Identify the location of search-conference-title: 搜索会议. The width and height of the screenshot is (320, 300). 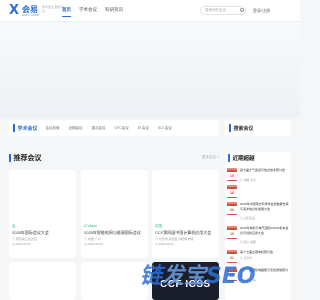
(243, 128).